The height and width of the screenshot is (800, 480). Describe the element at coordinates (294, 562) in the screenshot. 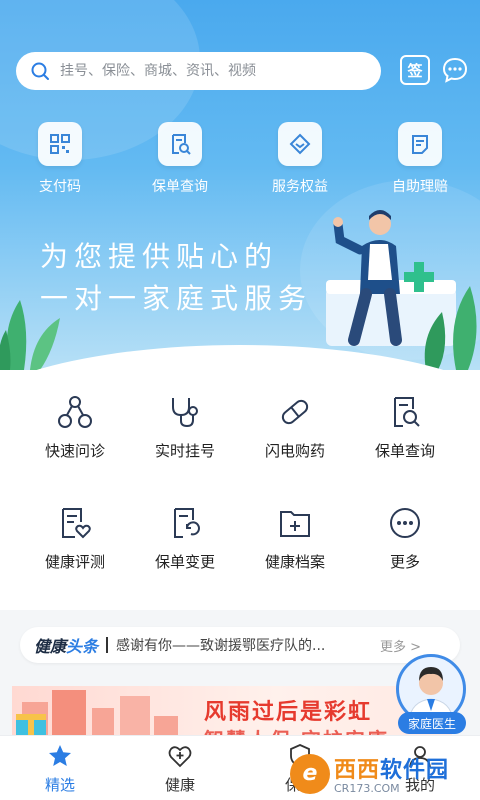

I see `service-label: 健康档案` at that location.